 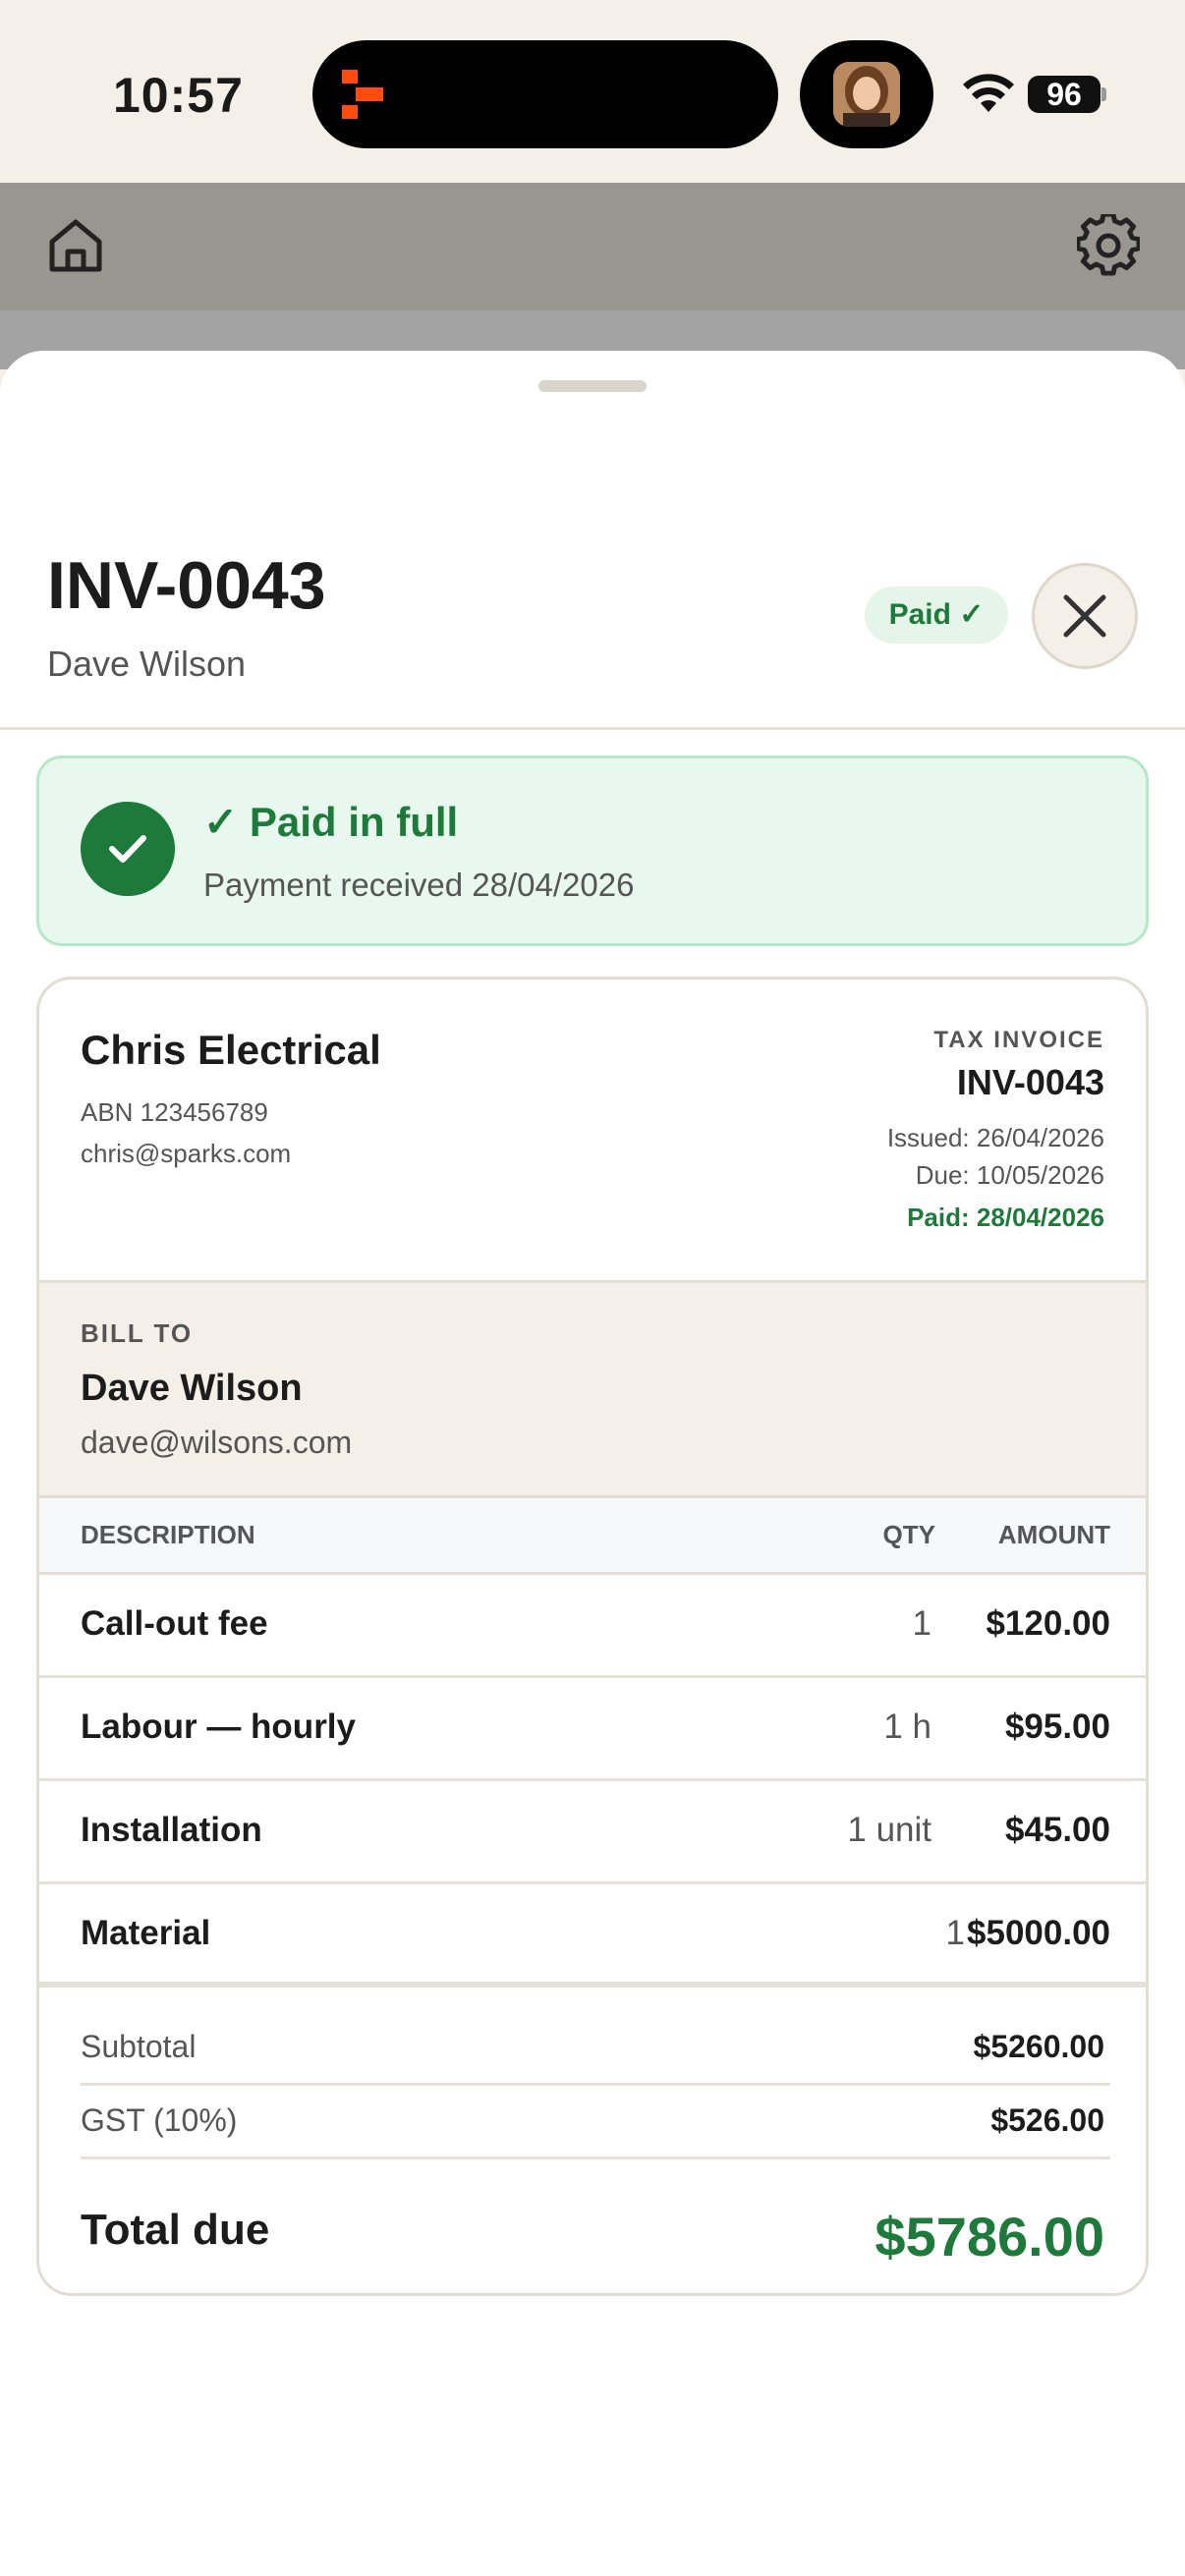 I want to click on close-button, so click(x=1085, y=616).